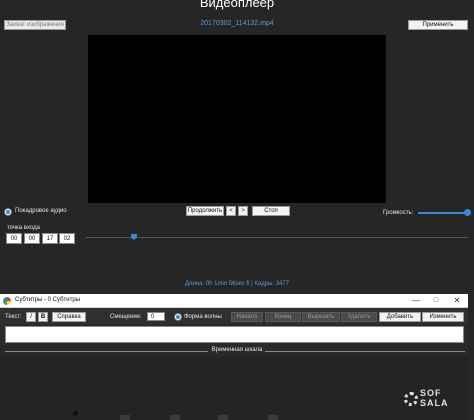  I want to click on waveform-radio, so click(178, 317).